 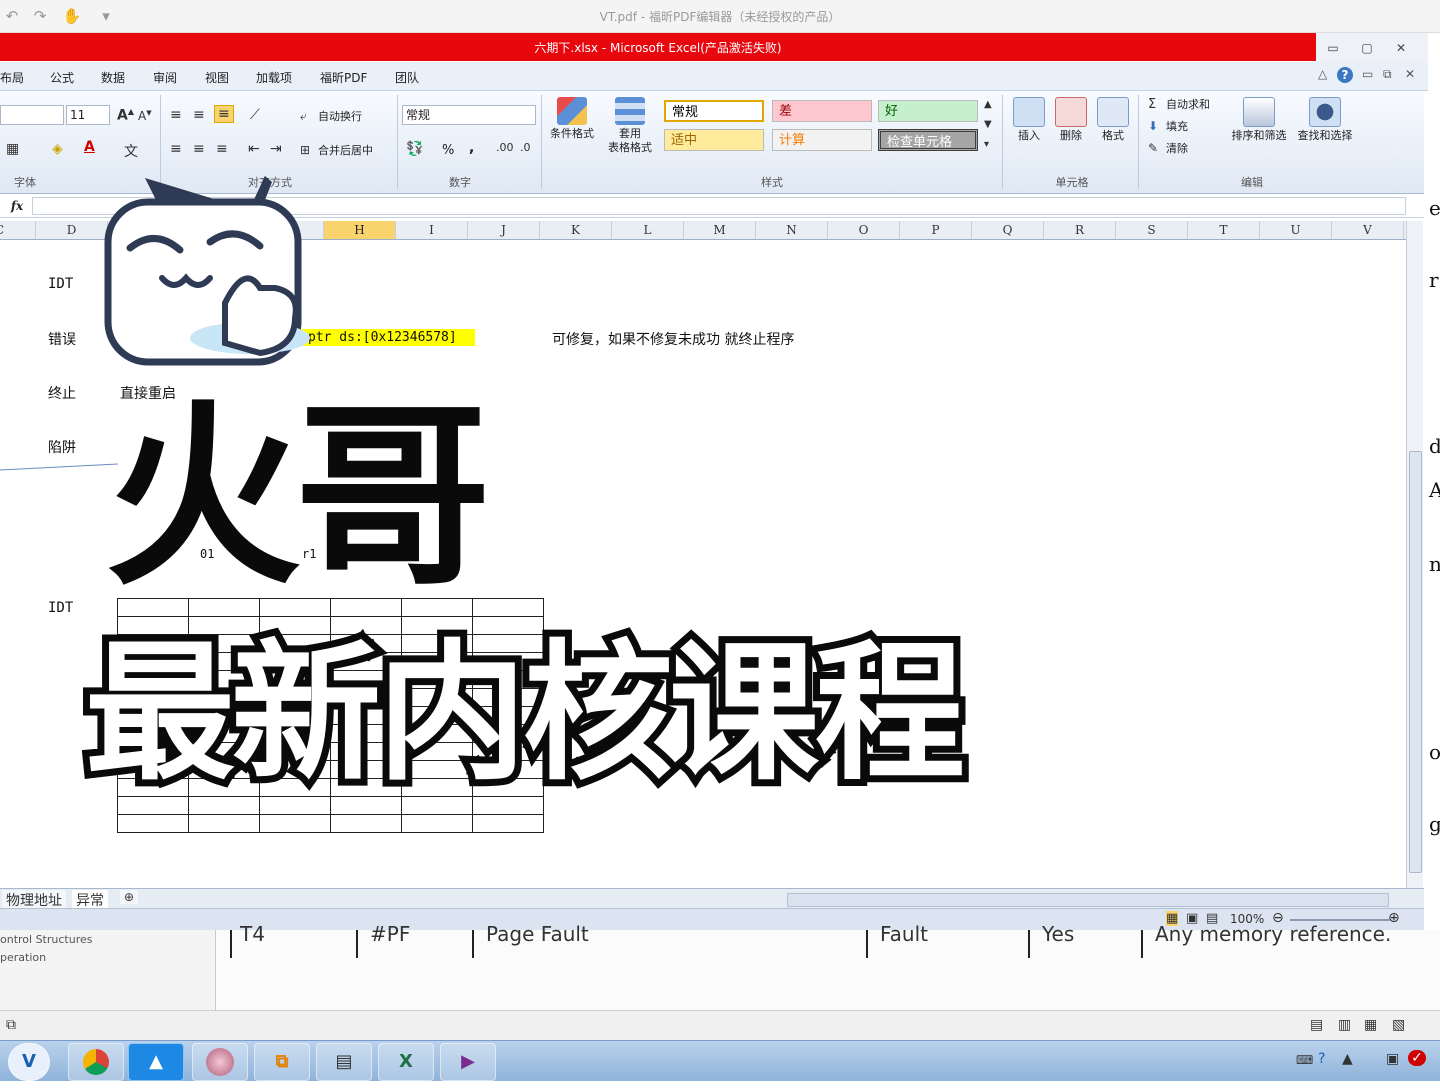 What do you see at coordinates (344, 1062) in the screenshot?
I see `terminal-icon: ▤` at bounding box center [344, 1062].